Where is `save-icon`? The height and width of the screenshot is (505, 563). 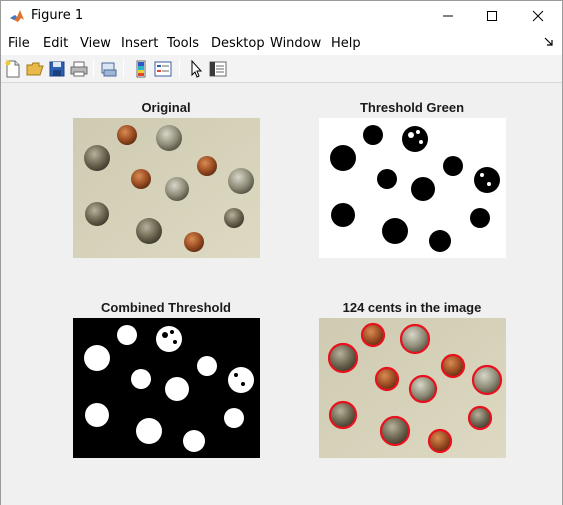 save-icon is located at coordinates (57, 69).